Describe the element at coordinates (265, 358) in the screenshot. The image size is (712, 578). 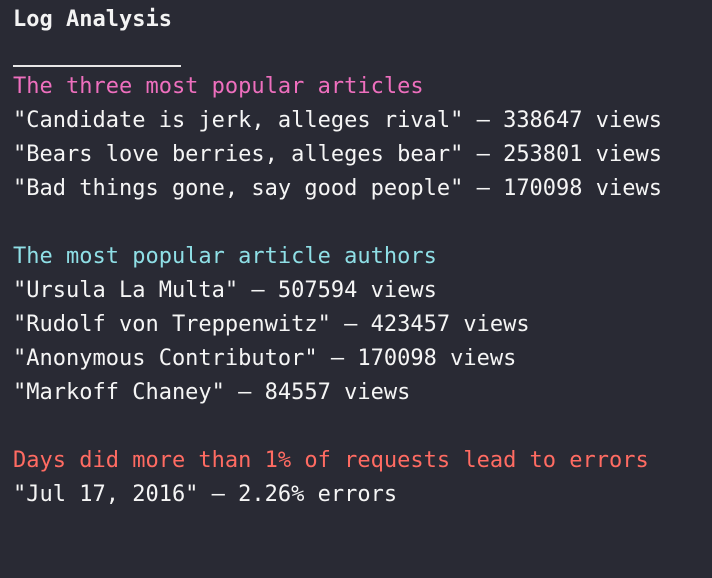
I see `author-line-3: "Anonymous Contributor" — 170098 views` at that location.